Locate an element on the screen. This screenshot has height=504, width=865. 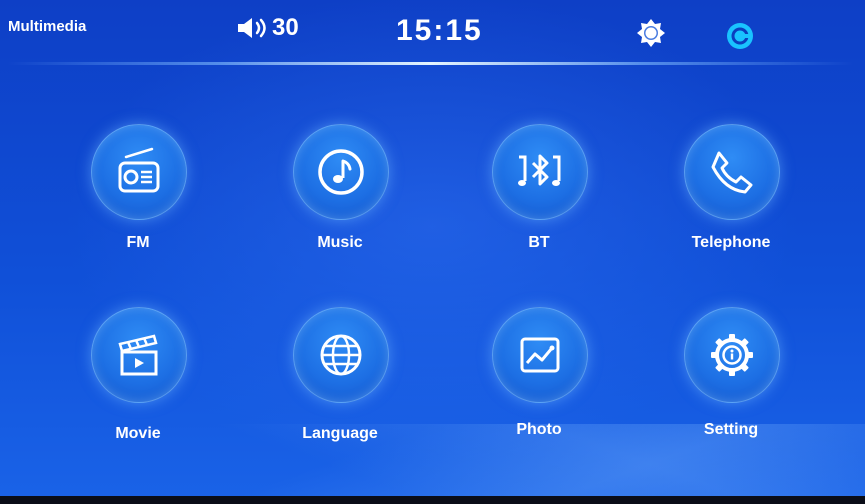
menu-item-label: Telephone is located at coordinates (731, 242).